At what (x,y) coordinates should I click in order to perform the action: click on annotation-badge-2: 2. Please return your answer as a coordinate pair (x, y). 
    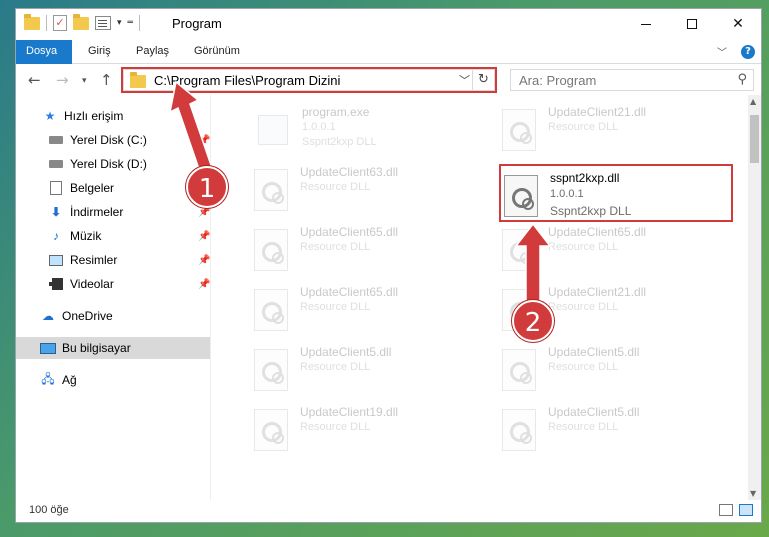
    Looking at the image, I should click on (533, 321).